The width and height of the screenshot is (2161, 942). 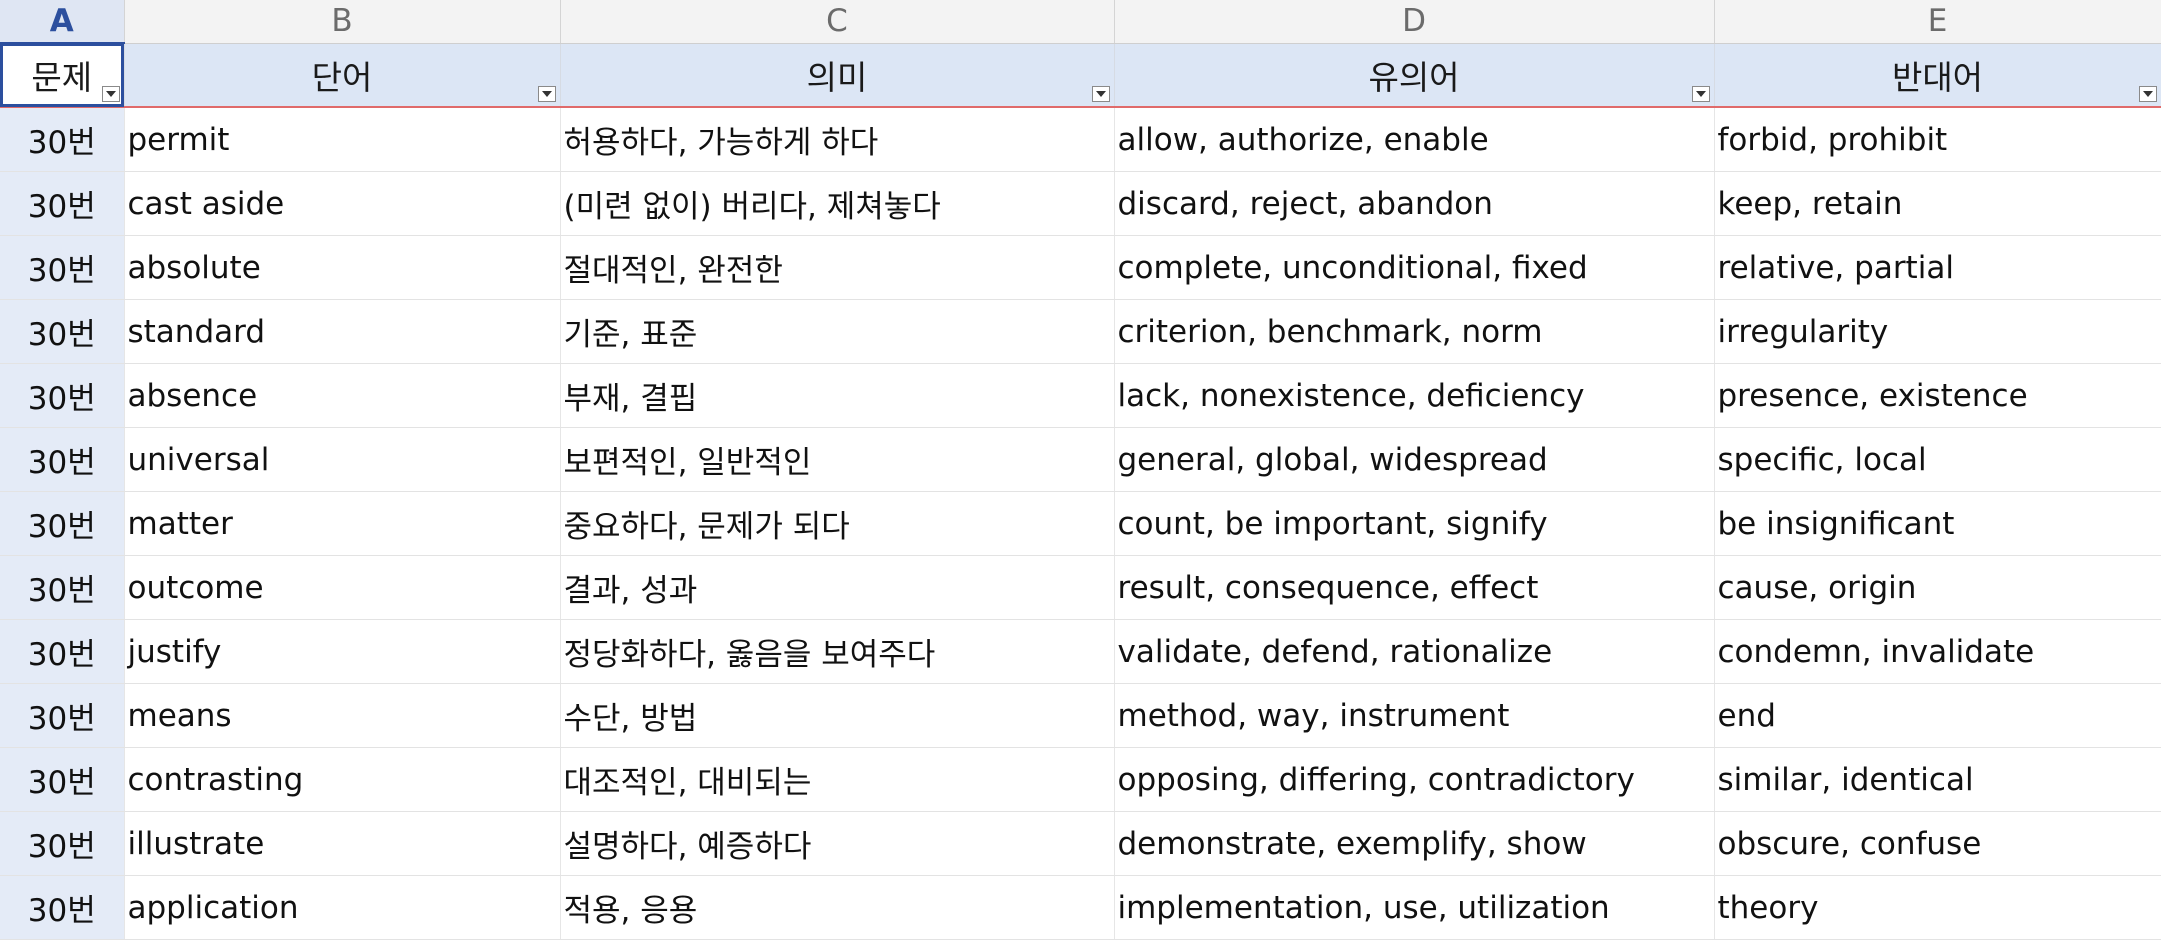 What do you see at coordinates (342, 715) in the screenshot?
I see `word-cell: means` at bounding box center [342, 715].